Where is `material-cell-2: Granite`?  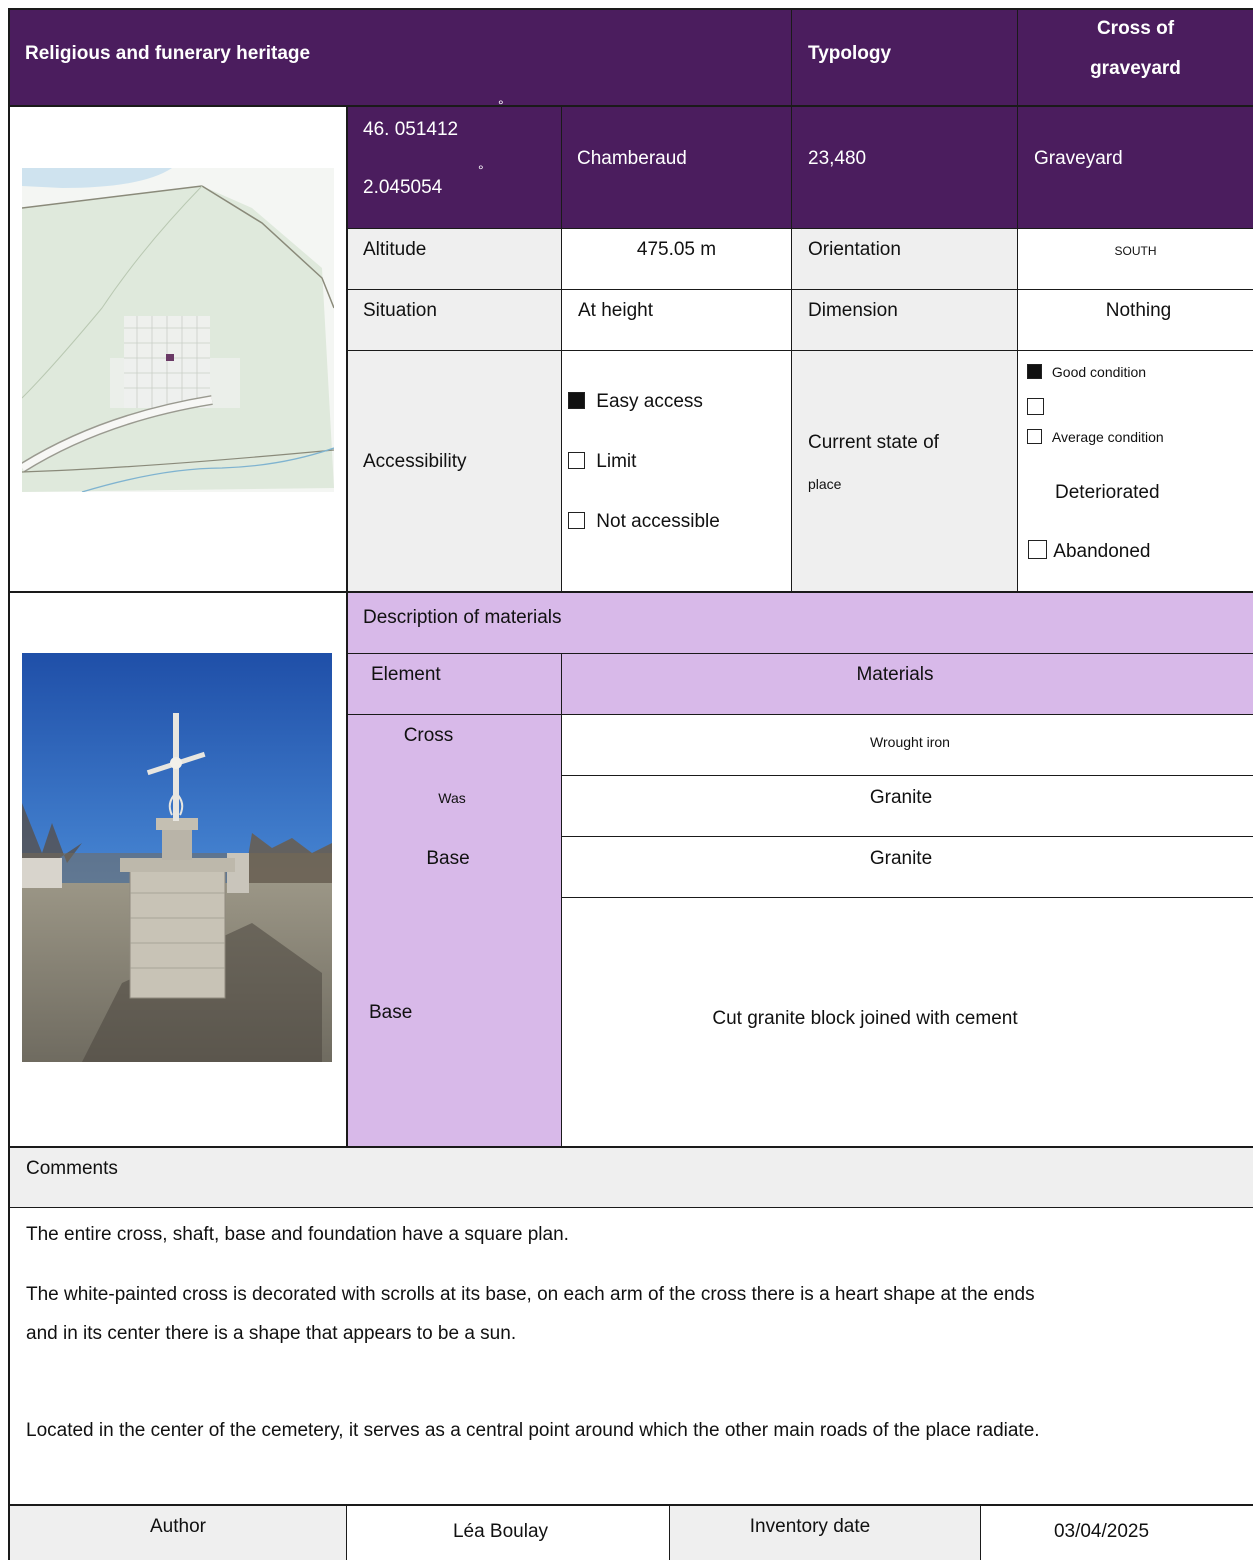 material-cell-2: Granite is located at coordinates (901, 797).